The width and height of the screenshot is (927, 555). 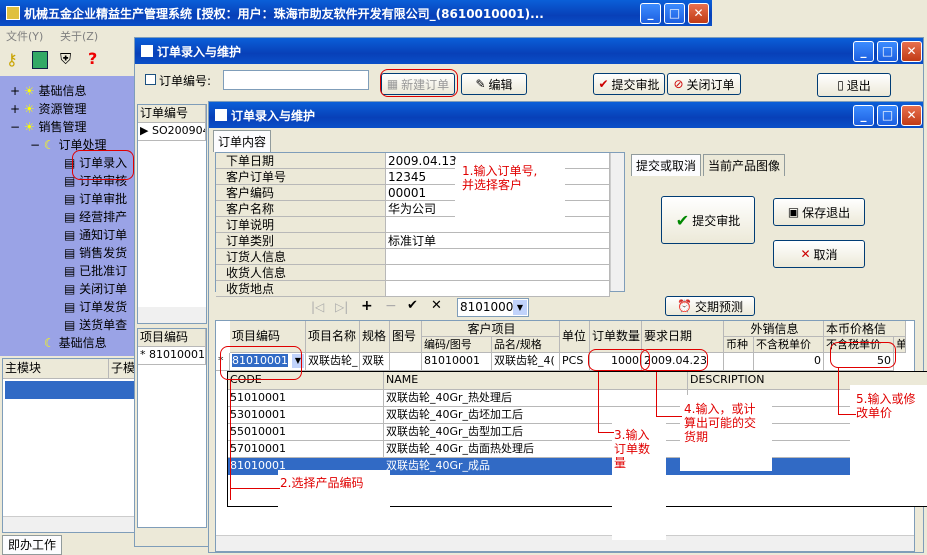 I want to click on remove-record-icon: −, so click(x=391, y=306).